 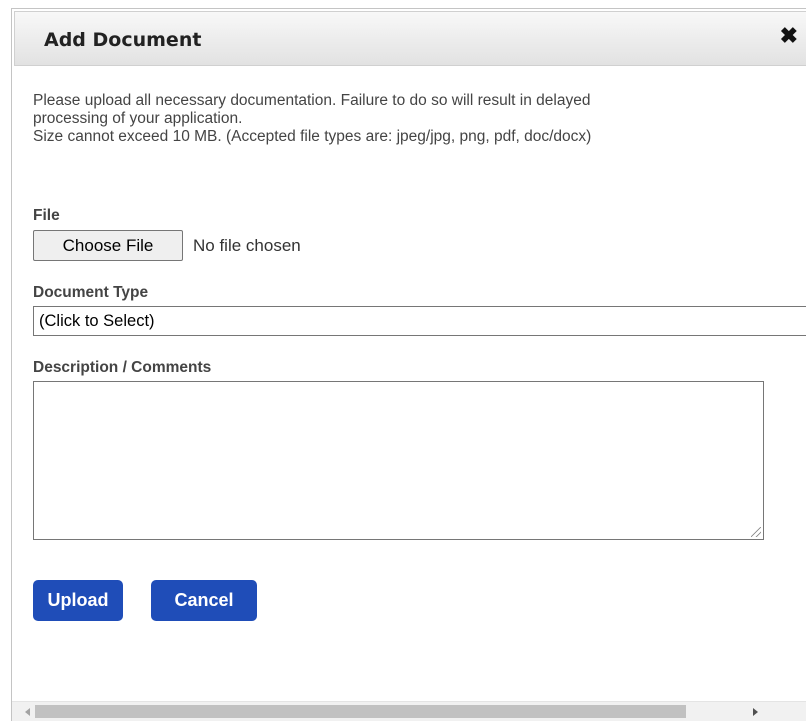 What do you see at coordinates (789, 36) in the screenshot?
I see `close-icon: ✖` at bounding box center [789, 36].